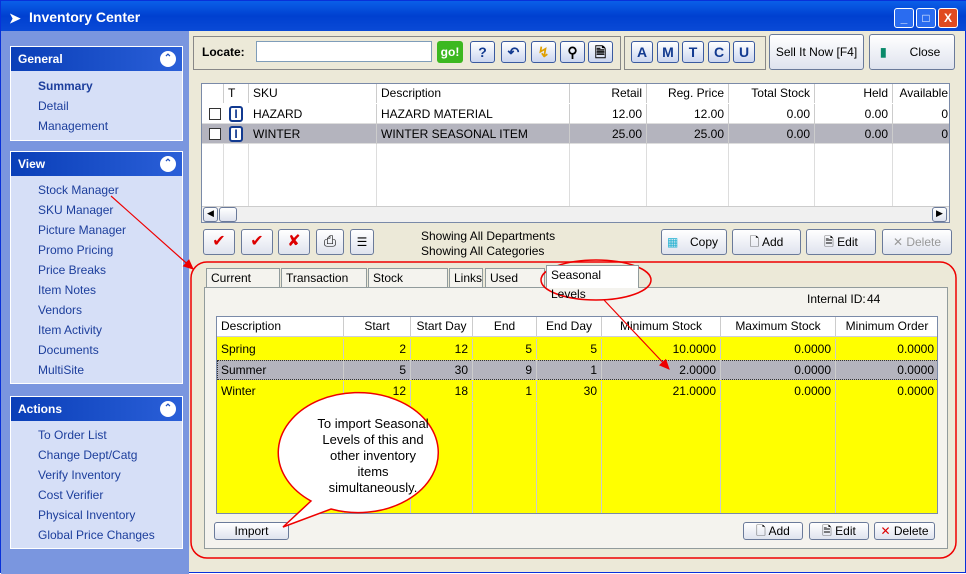 The image size is (966, 574). Describe the element at coordinates (592, 283) in the screenshot. I see `tab-seasonal-levels: Seasonal Levels` at that location.